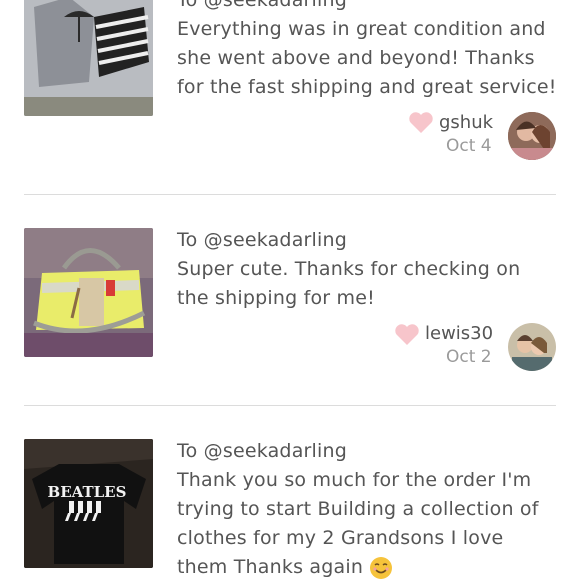  What do you see at coordinates (87, 492) in the screenshot?
I see `shirt-logo-text: BEATLES` at bounding box center [87, 492].